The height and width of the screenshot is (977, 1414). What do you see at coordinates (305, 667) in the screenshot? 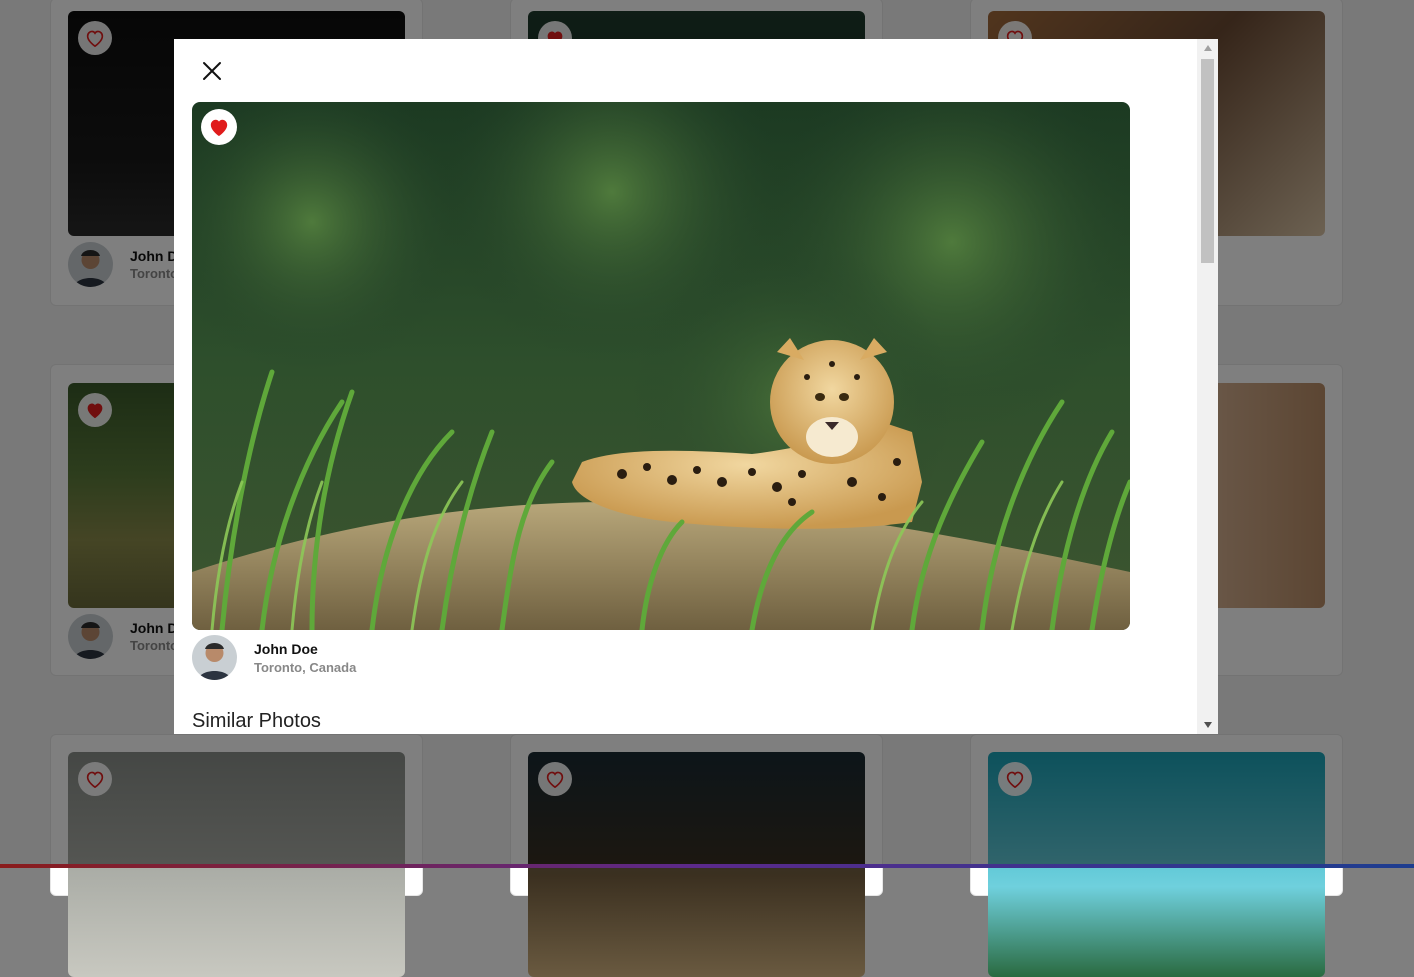
I see `author-location: Toronto, Canada` at bounding box center [305, 667].